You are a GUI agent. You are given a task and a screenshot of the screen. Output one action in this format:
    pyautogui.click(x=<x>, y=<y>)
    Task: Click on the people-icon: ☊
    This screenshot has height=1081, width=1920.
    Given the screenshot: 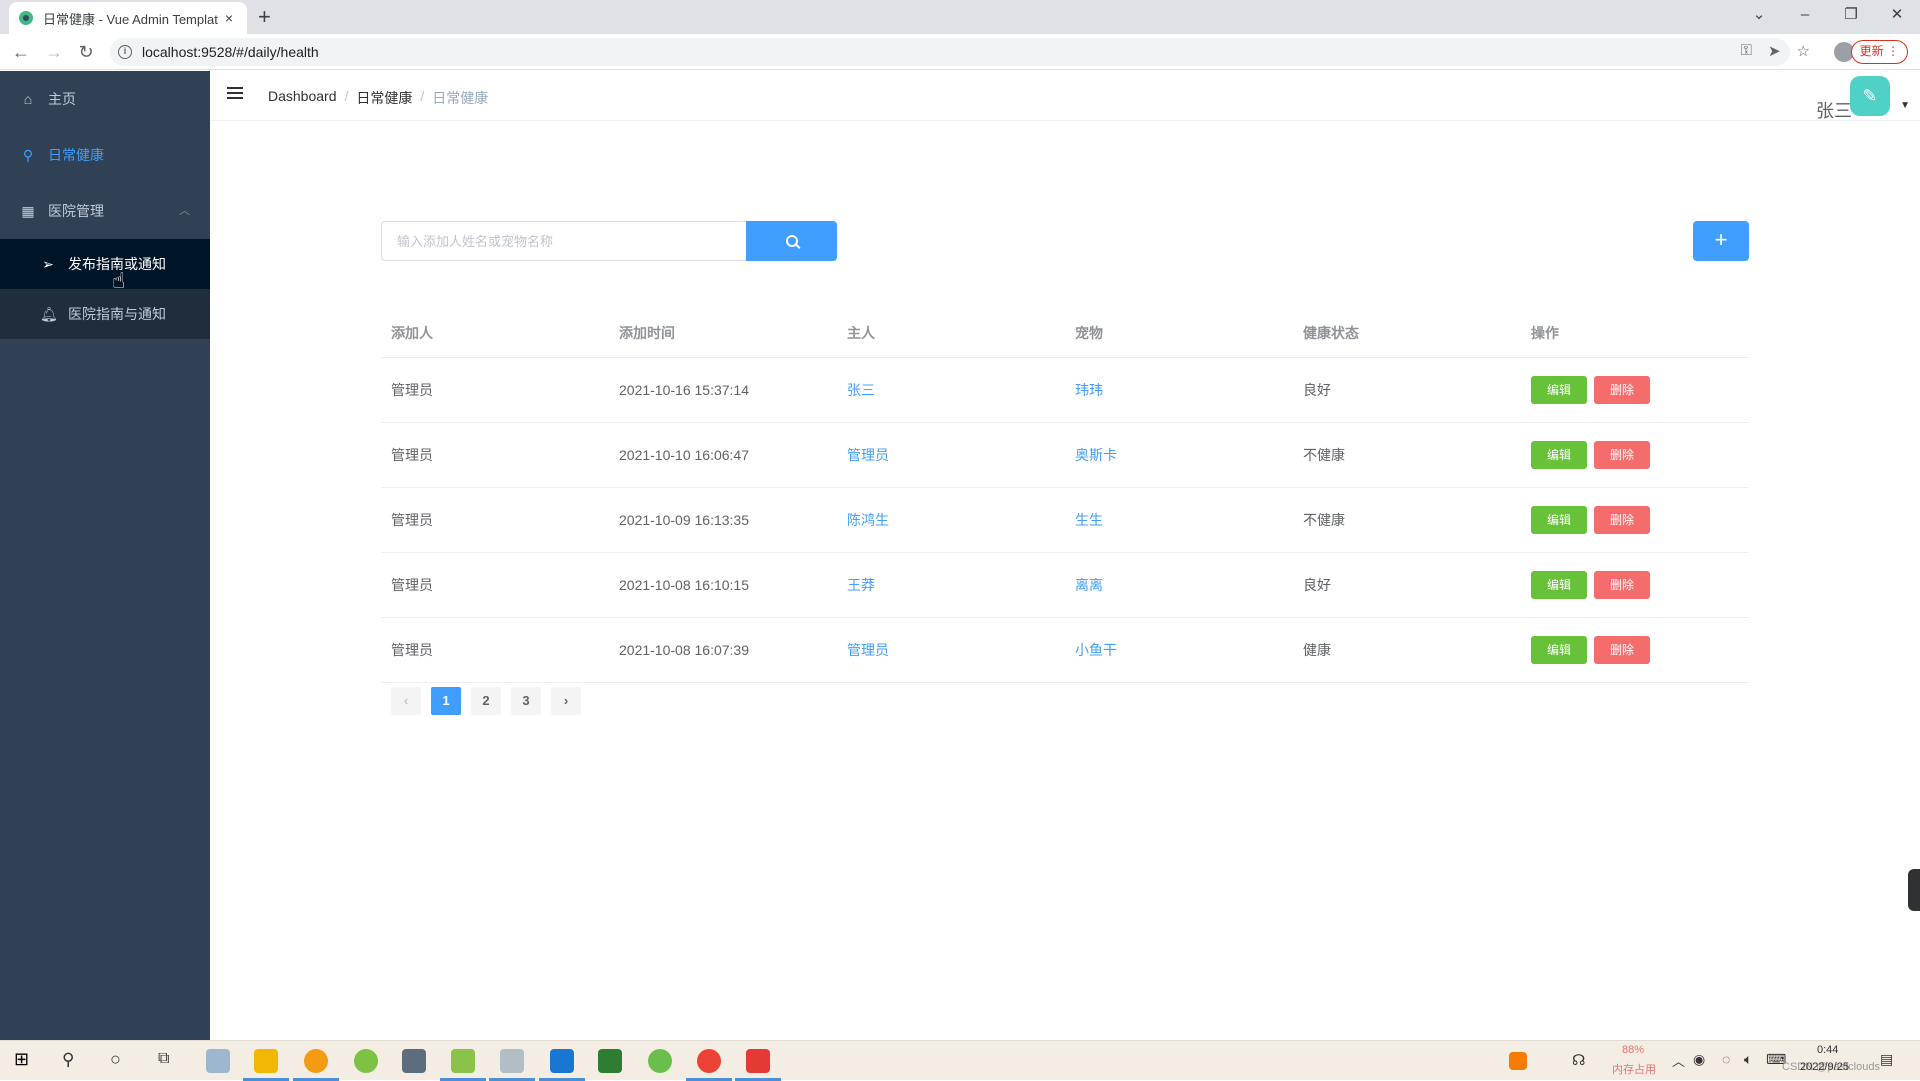 What is the action you would take?
    pyautogui.click(x=1578, y=1060)
    